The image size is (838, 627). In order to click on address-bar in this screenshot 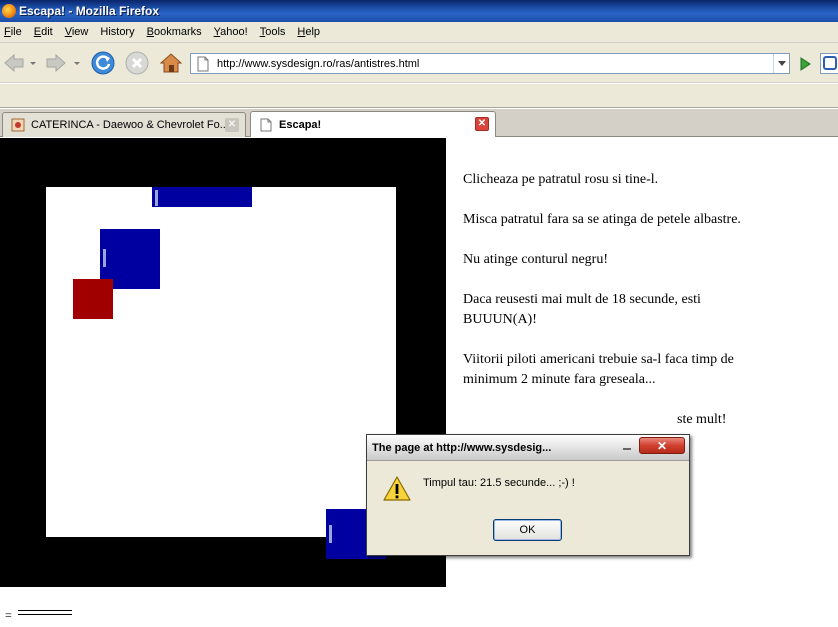, I will do `click(490, 63)`.